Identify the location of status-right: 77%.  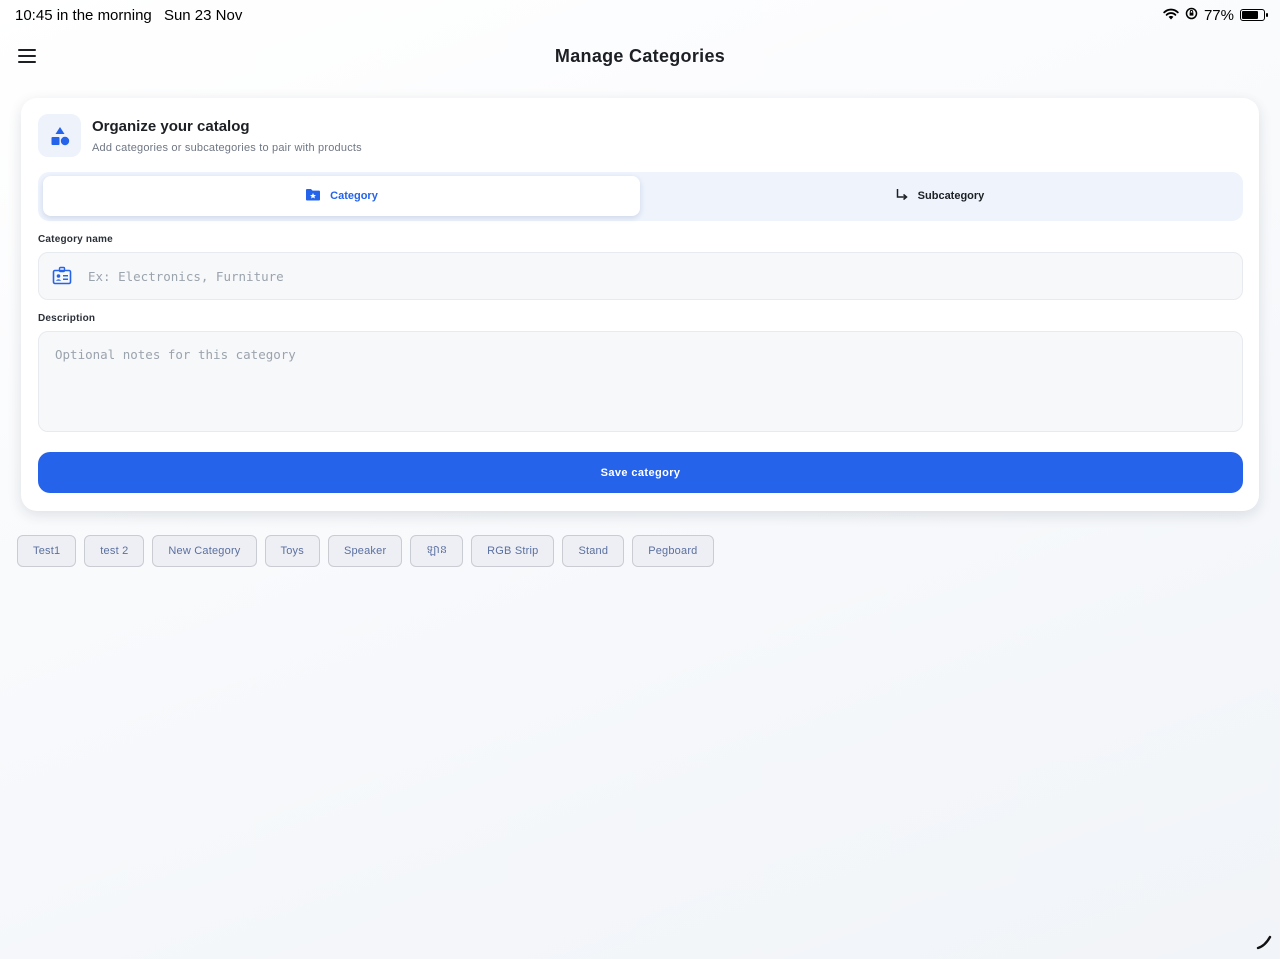
(1215, 15).